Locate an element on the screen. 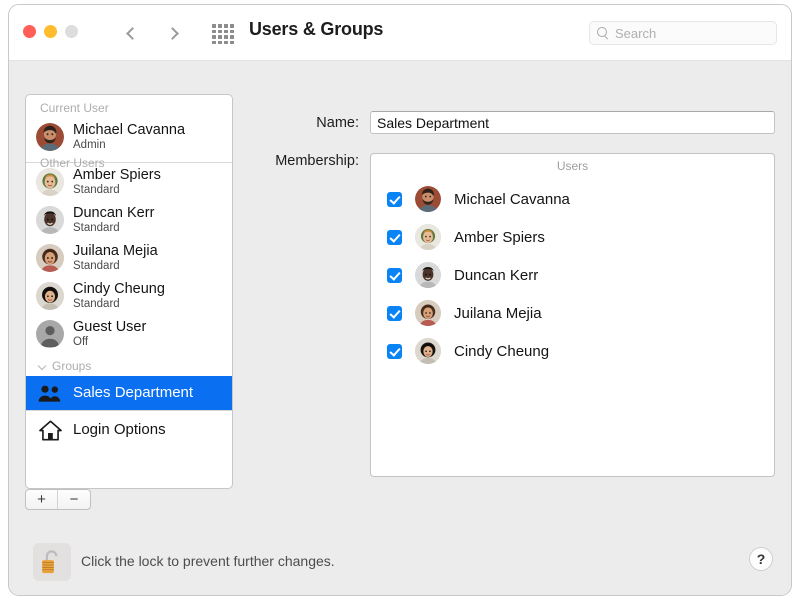 This screenshot has height=600, width=800. section-header-groups: Groups is located at coordinates (129, 364).